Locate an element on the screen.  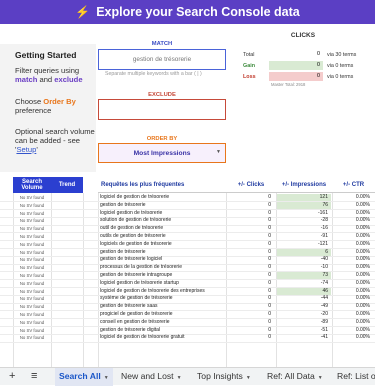
tab-new-and-lost: New and Lost ▼ is located at coordinates (151, 377).